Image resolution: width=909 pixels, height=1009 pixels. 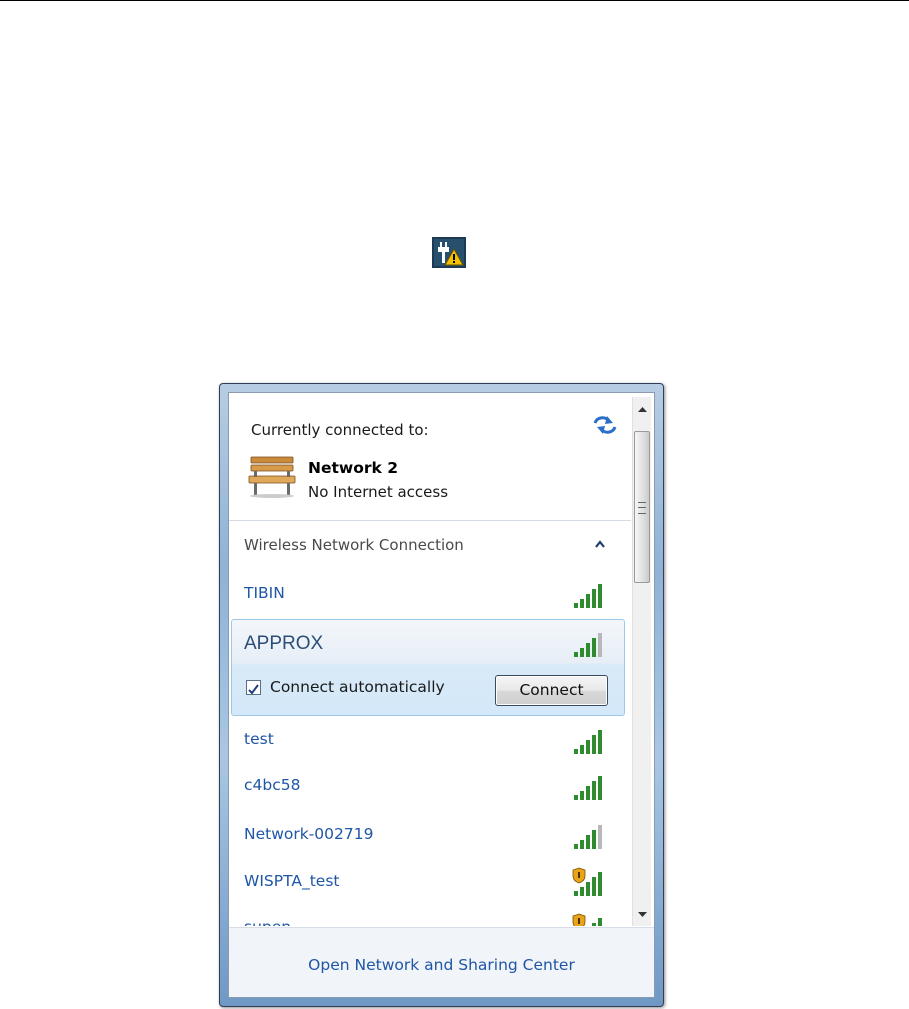 I want to click on connected-network-status: No Internet access, so click(x=378, y=492).